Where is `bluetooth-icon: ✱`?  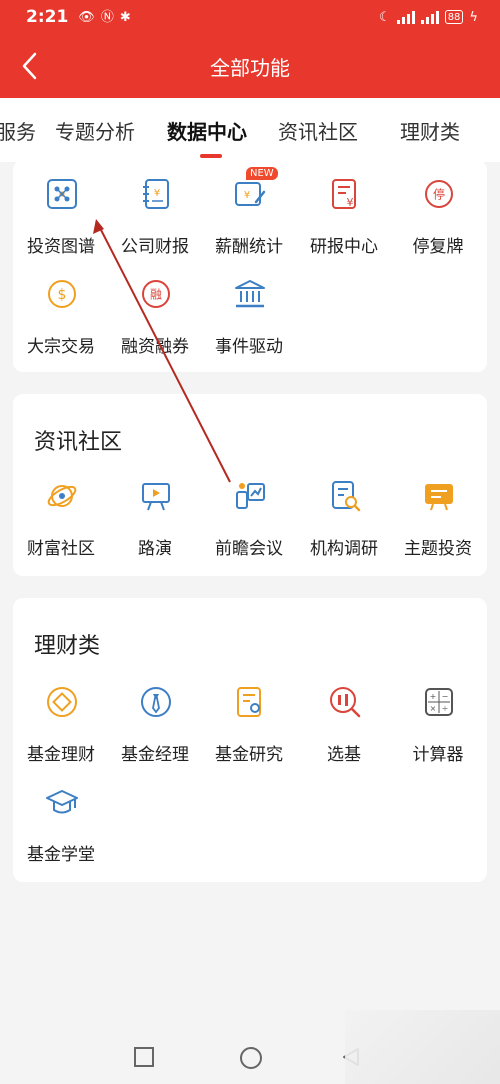 bluetooth-icon: ✱ is located at coordinates (125, 17).